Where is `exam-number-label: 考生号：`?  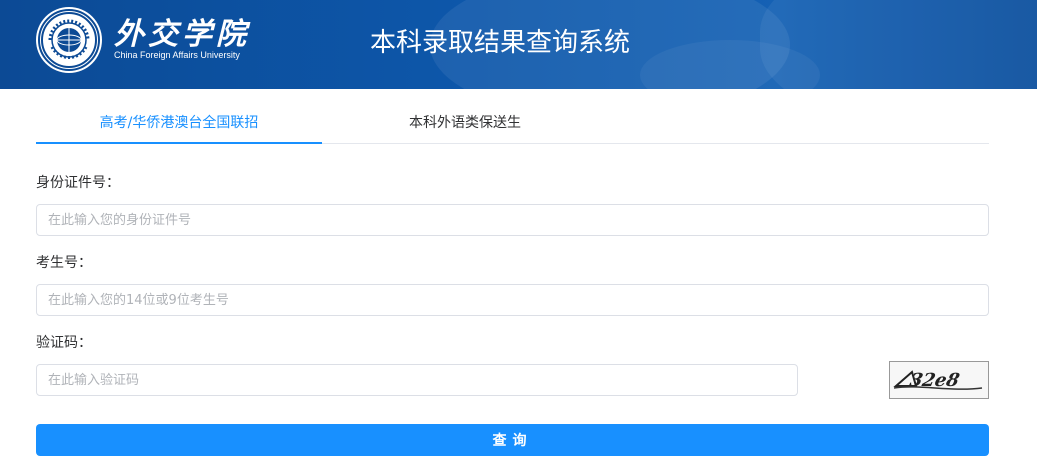
exam-number-label: 考生号： is located at coordinates (64, 263).